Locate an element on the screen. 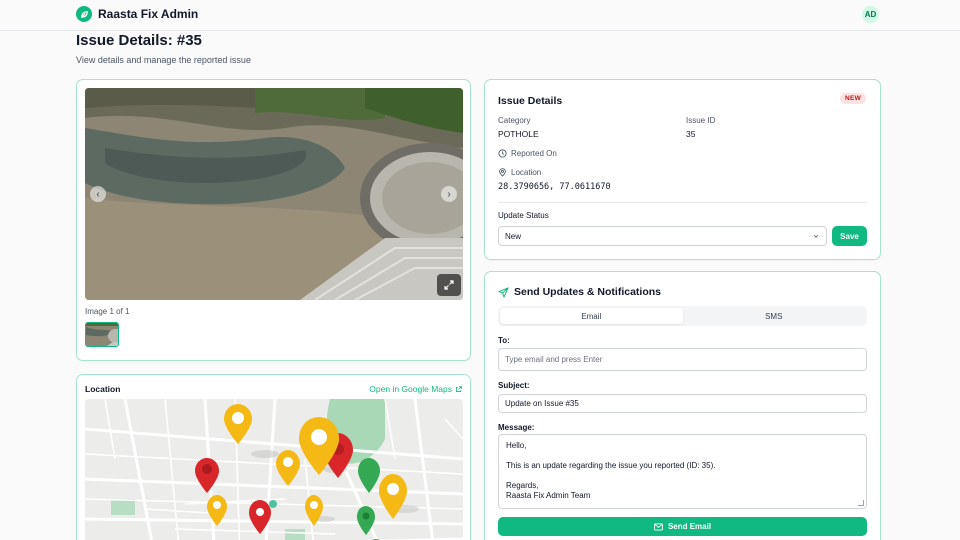 This screenshot has height=540, width=960. message-line: Raasta Fix Admin Team is located at coordinates (548, 495).